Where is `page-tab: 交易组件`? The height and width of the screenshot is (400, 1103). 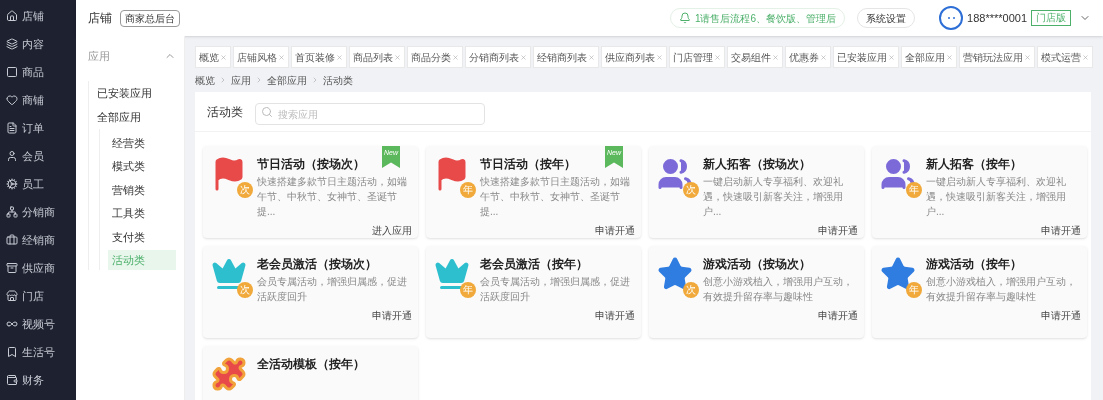
page-tab: 交易组件 is located at coordinates (755, 57).